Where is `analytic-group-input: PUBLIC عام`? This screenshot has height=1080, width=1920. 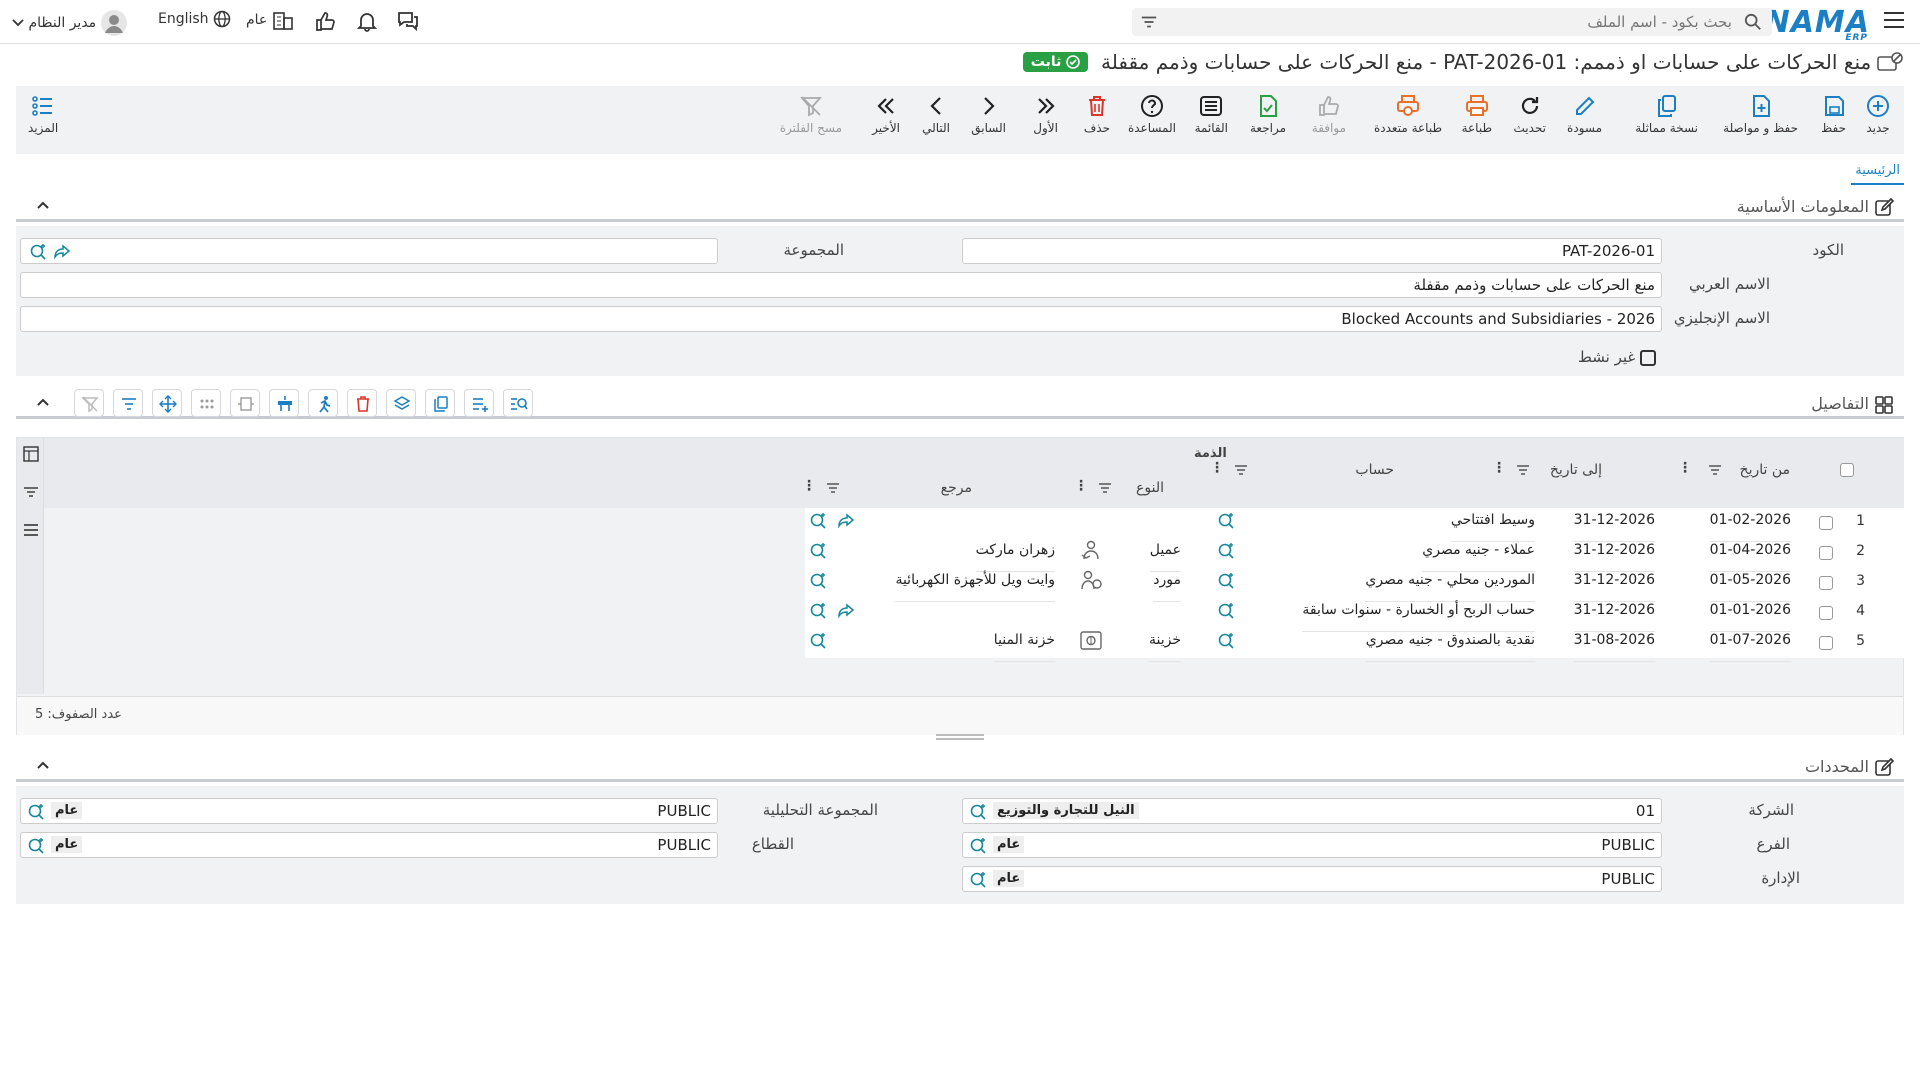
analytic-group-input: PUBLIC عام is located at coordinates (369, 811).